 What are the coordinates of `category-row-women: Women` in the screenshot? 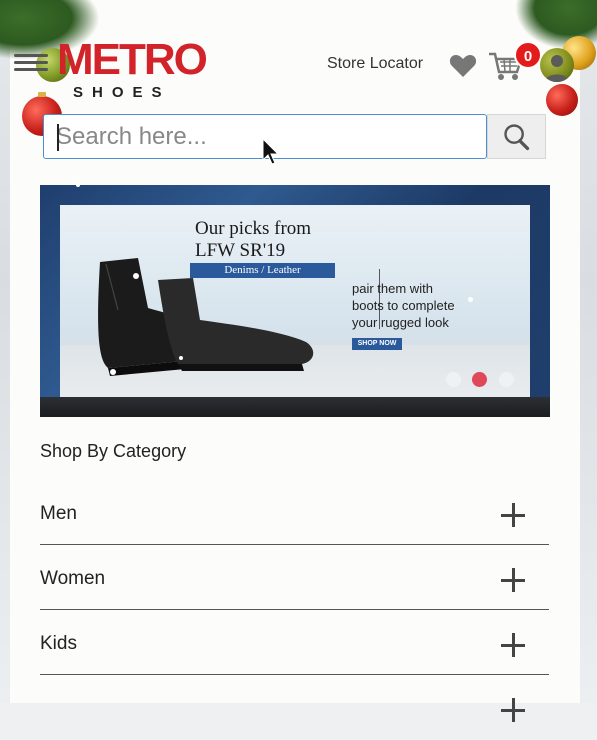 It's located at (294, 578).